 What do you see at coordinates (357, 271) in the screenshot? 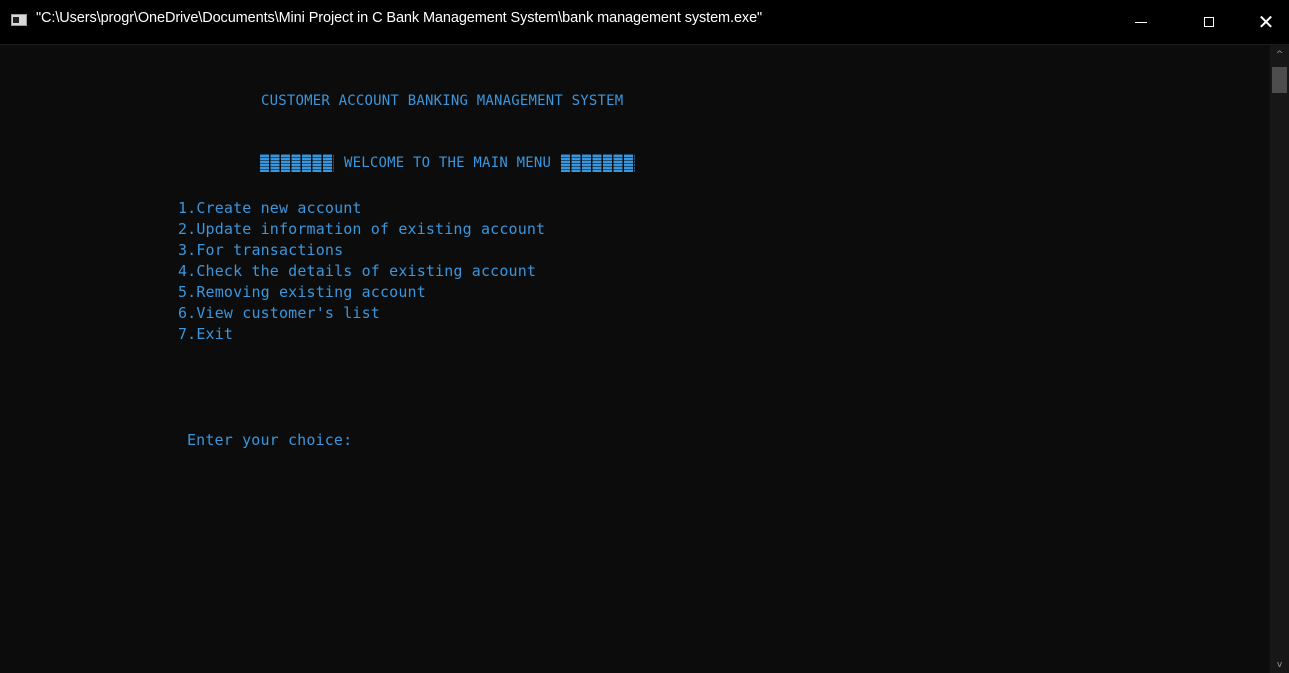
I see `menu-item: 4.Check the details of existing account` at bounding box center [357, 271].